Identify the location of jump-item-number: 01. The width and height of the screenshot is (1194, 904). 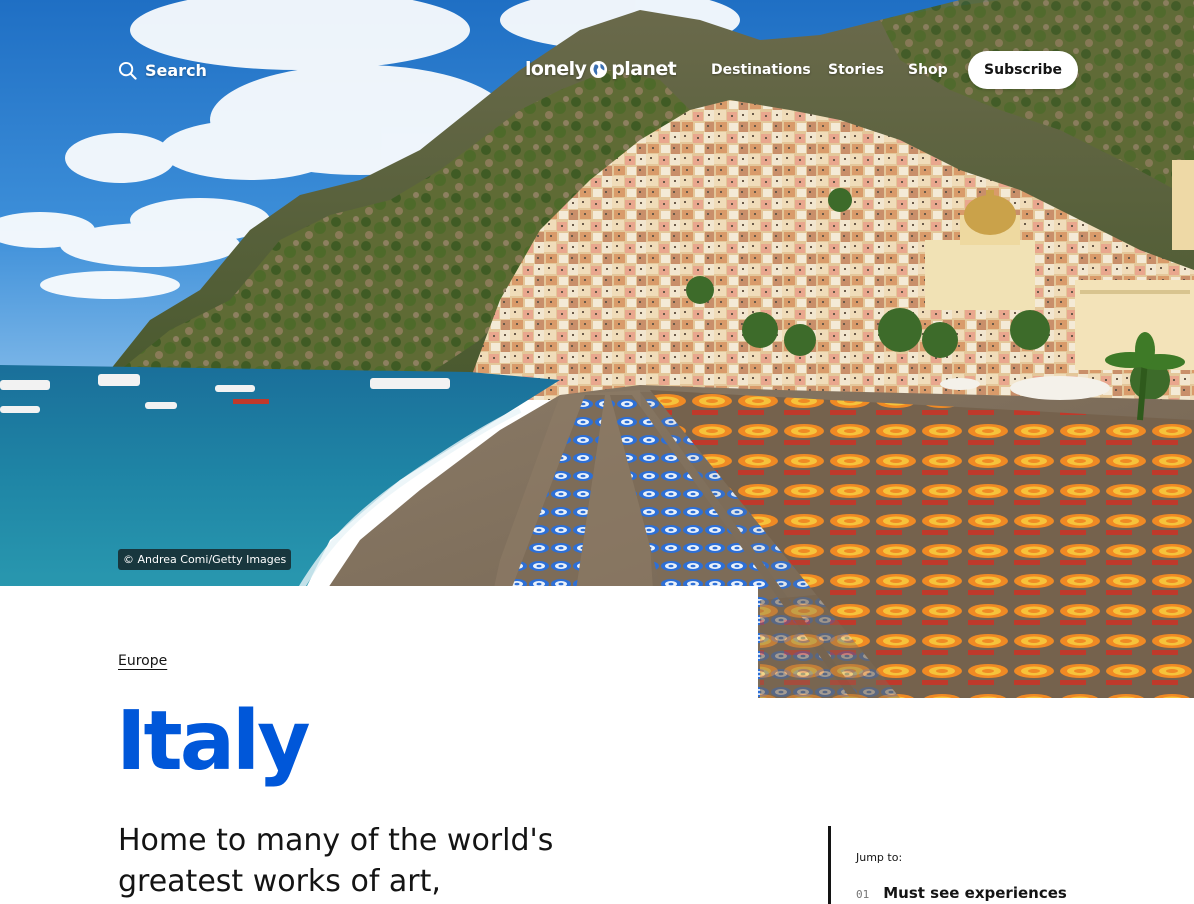
(863, 894).